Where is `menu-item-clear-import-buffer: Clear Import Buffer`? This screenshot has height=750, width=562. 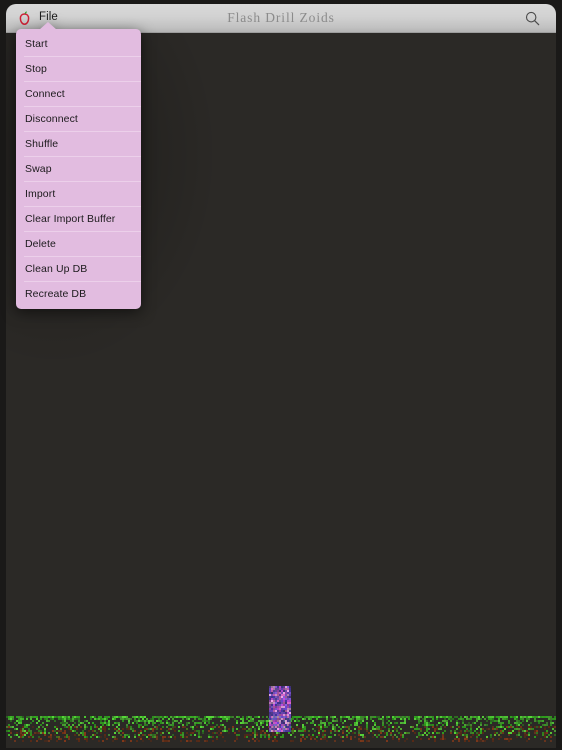
menu-item-clear-import-buffer: Clear Import Buffer is located at coordinates (78, 218).